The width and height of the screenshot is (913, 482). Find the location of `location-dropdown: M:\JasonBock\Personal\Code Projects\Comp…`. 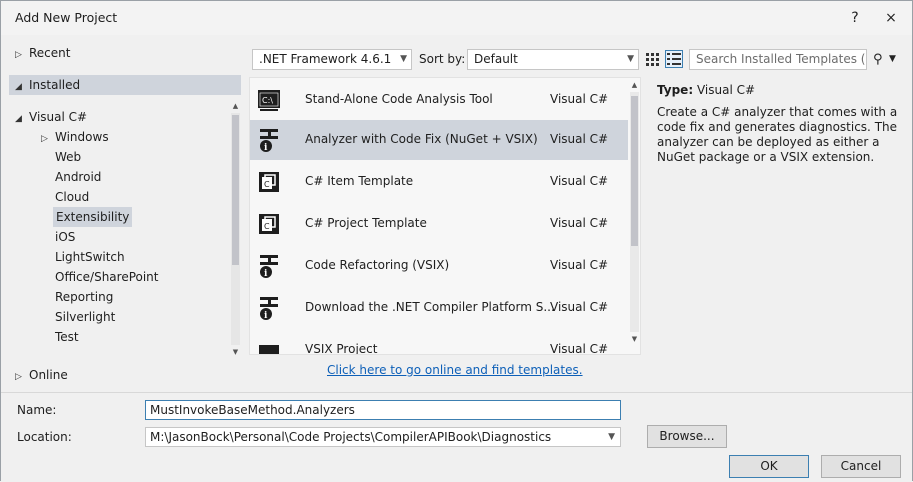

location-dropdown: M:\JasonBock\Personal\Code Projects\Comp… is located at coordinates (383, 437).